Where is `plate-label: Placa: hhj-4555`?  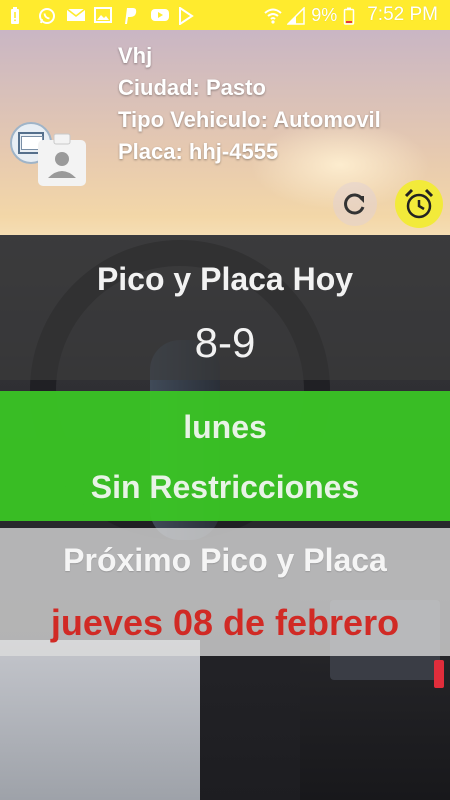 plate-label: Placa: hhj-4555 is located at coordinates (198, 151).